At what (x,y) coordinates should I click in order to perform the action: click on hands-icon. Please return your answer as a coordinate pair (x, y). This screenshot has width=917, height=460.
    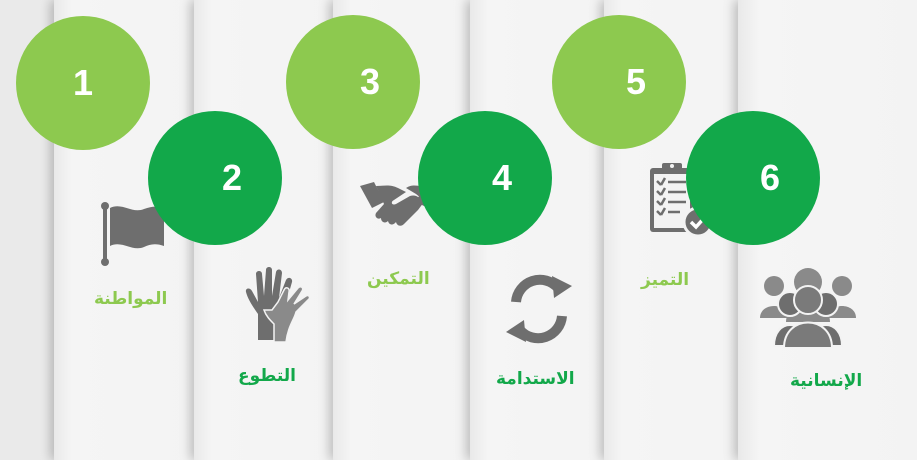
    Looking at the image, I should click on (278, 304).